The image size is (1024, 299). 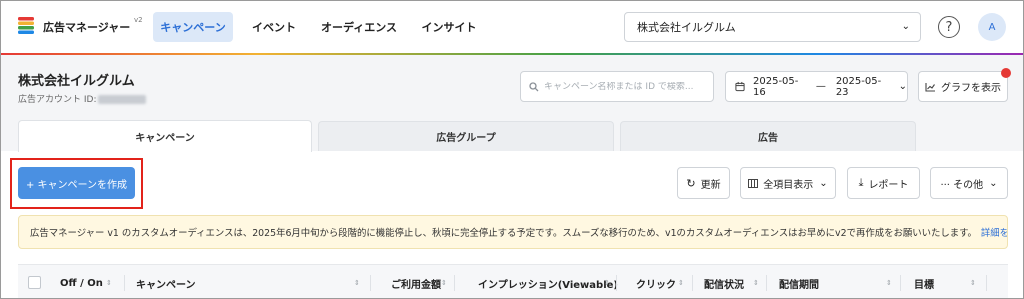 What do you see at coordinates (274, 27) in the screenshot?
I see `nav-event: イベント` at bounding box center [274, 27].